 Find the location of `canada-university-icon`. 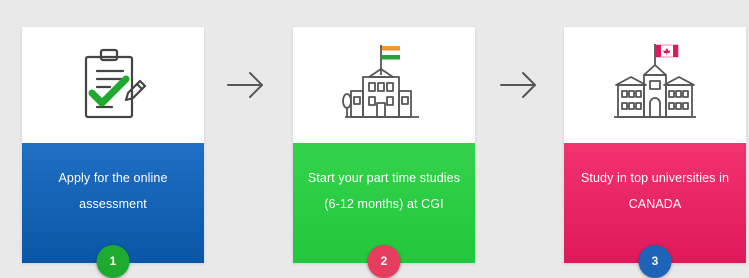

canada-university-icon is located at coordinates (655, 86).